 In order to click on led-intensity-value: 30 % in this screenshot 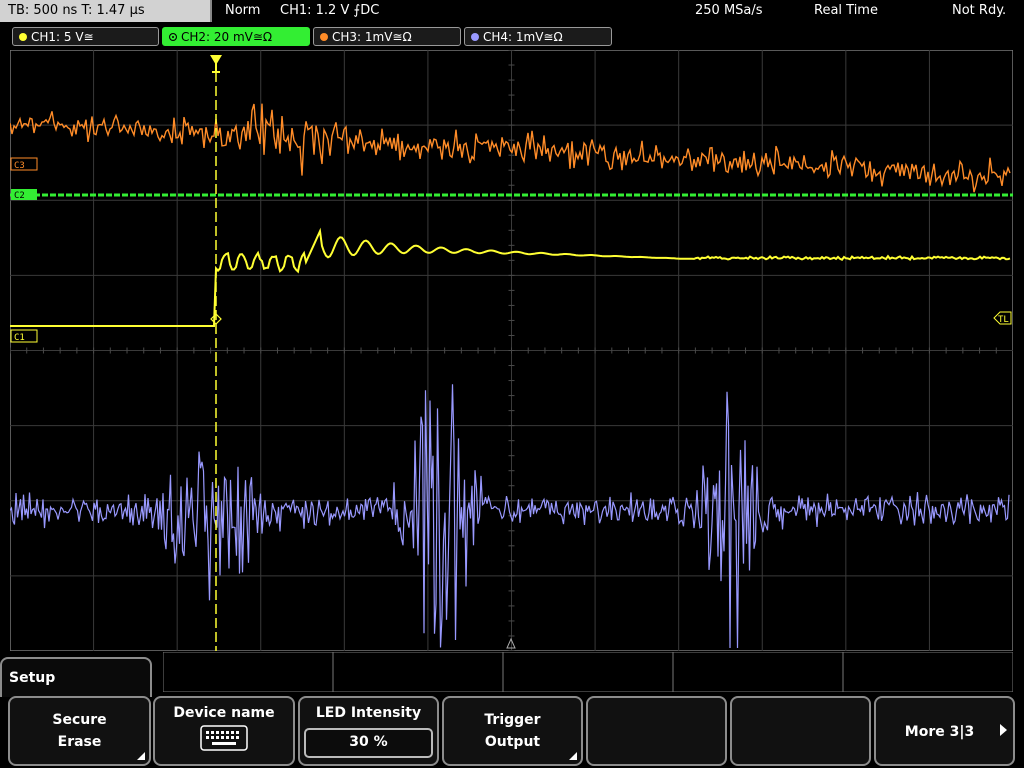, I will do `click(368, 743)`.